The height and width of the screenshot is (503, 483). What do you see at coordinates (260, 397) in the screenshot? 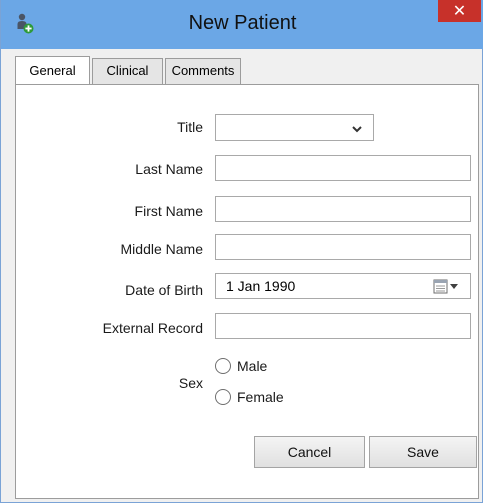
I see `female-radio-label: Female` at bounding box center [260, 397].